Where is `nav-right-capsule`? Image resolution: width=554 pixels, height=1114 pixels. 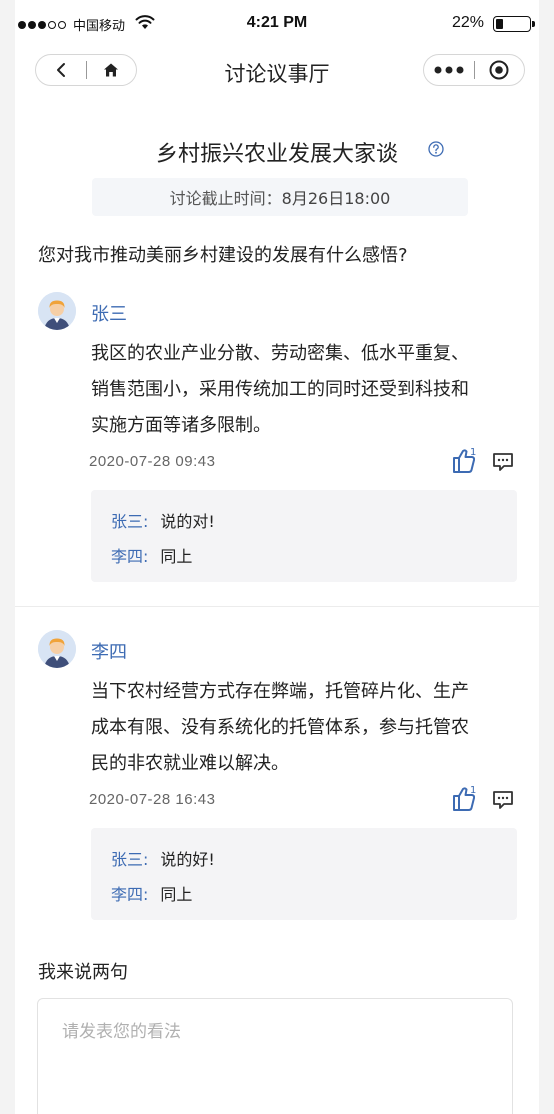 nav-right-capsule is located at coordinates (474, 70).